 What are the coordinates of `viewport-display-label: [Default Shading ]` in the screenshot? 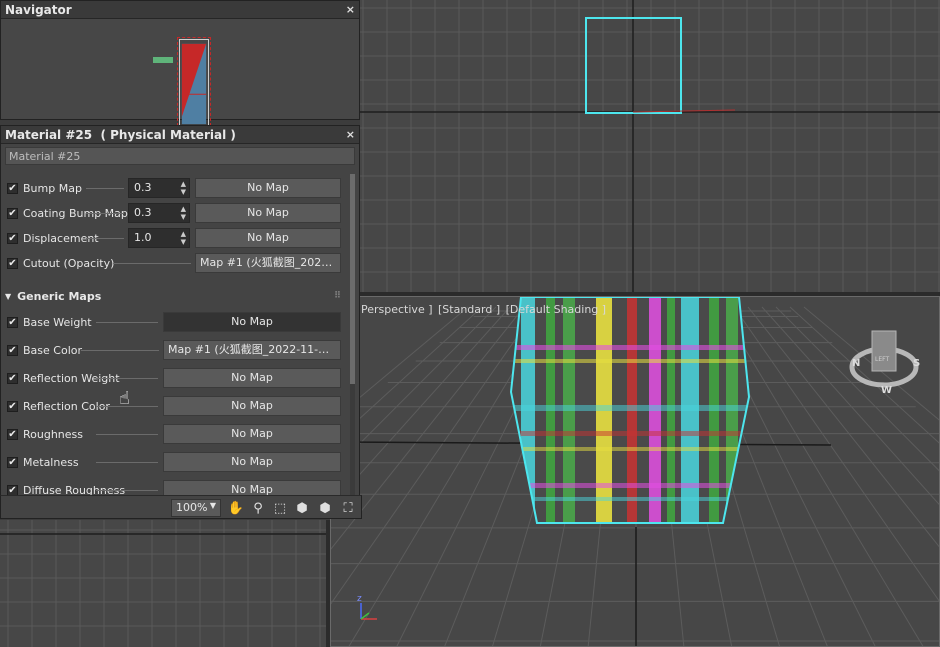 It's located at (556, 309).